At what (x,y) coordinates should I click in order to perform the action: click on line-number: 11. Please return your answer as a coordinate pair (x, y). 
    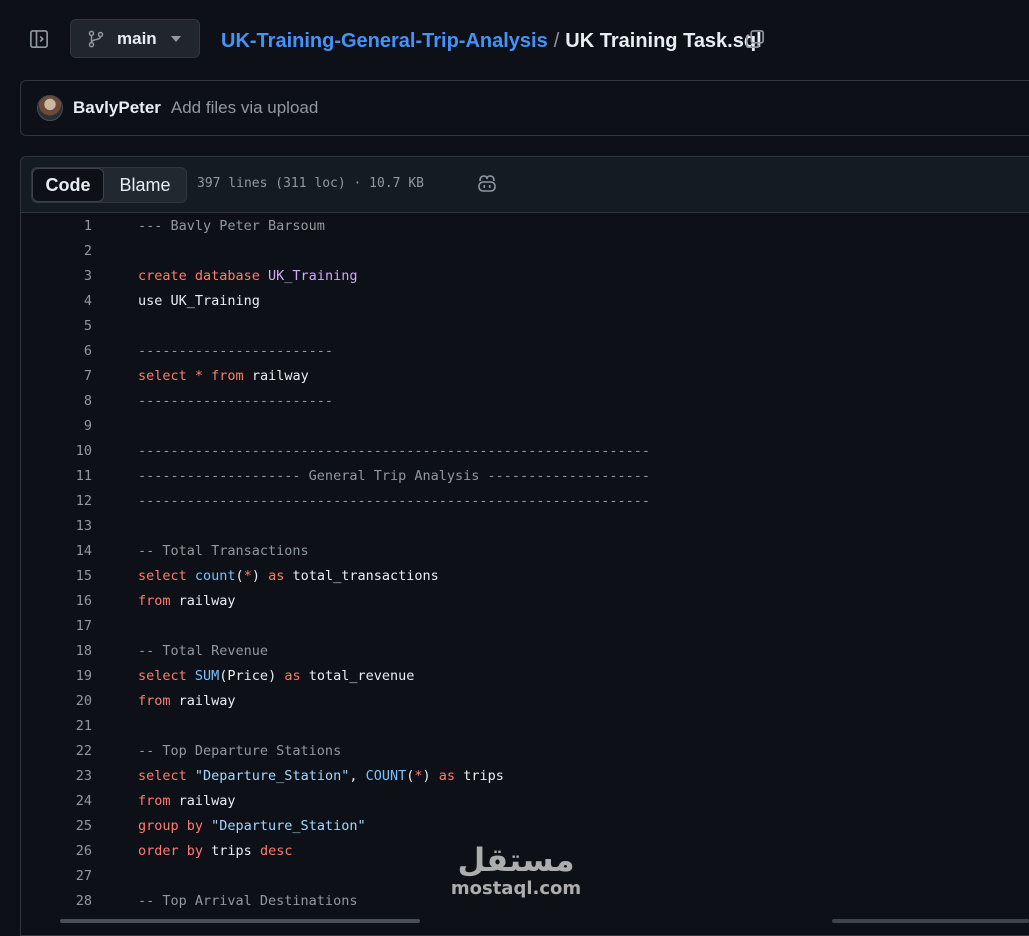
    Looking at the image, I should click on (56, 476).